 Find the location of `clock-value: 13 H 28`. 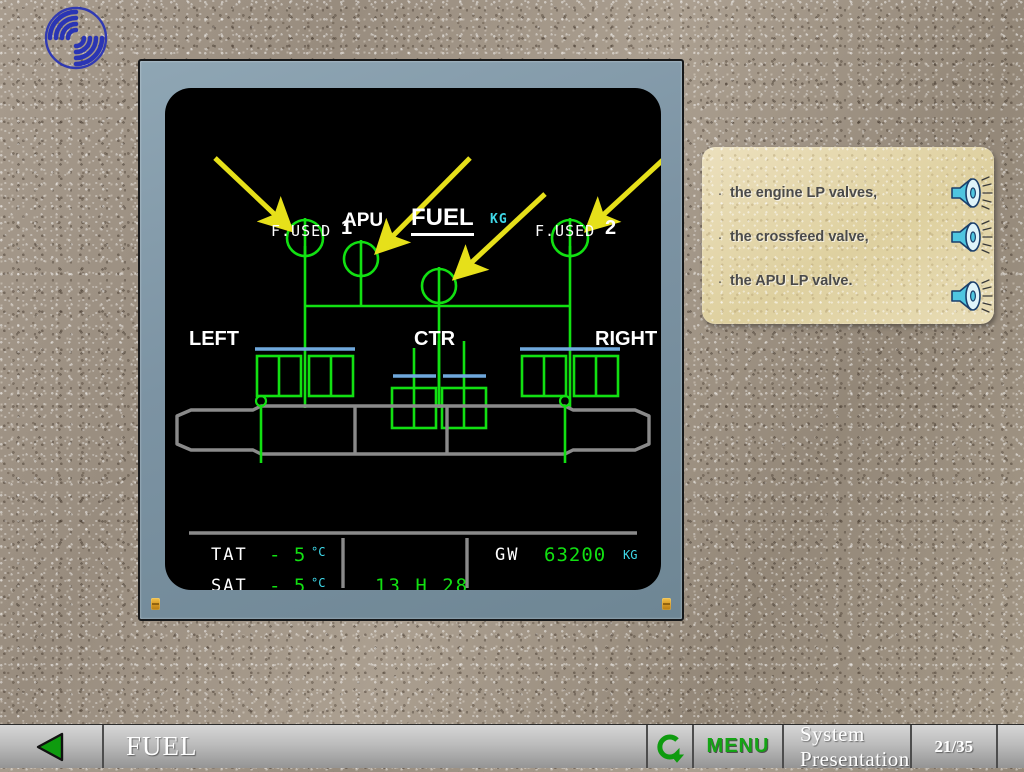

clock-value: 13 H 28 is located at coordinates (422, 582).